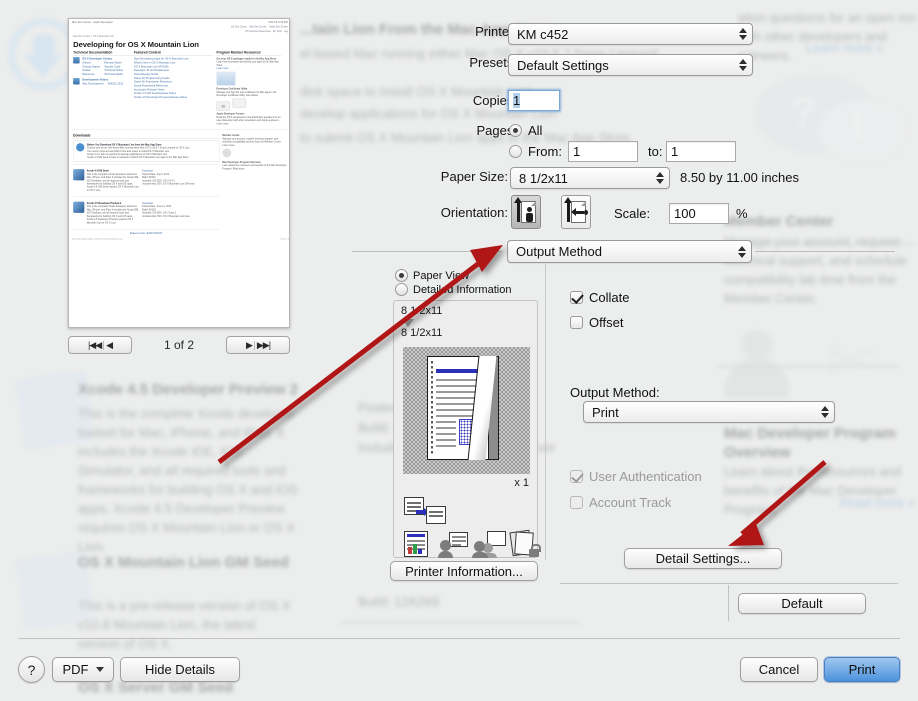  Describe the element at coordinates (526, 212) in the screenshot. I see `orientation-portrait-button` at that location.